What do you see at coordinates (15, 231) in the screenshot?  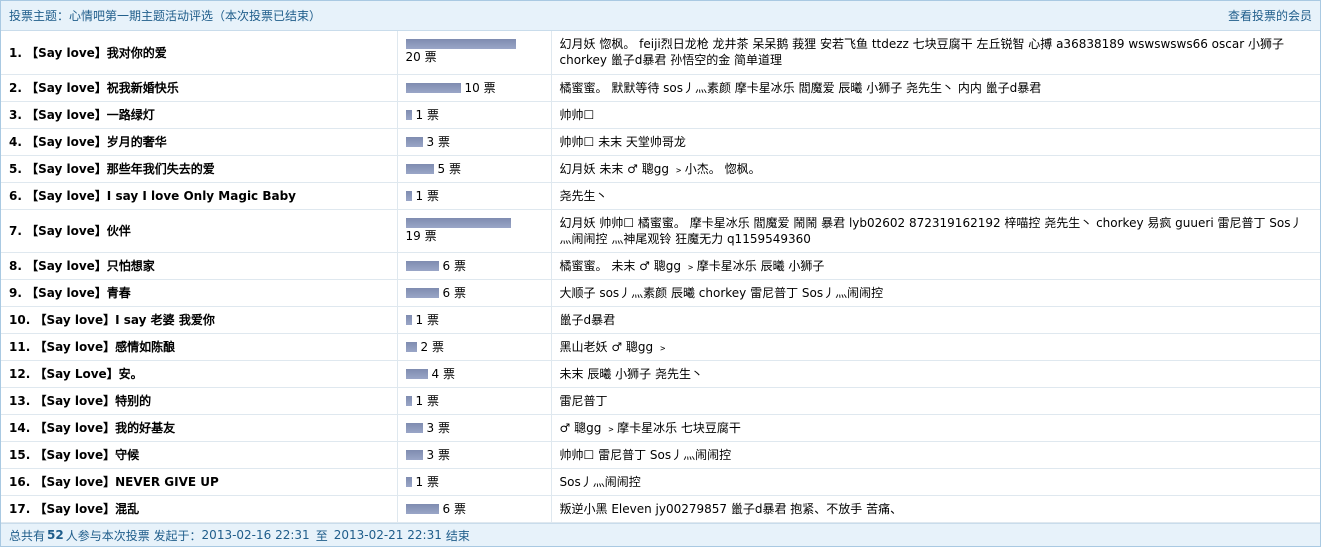 I see `option-number: 7.` at bounding box center [15, 231].